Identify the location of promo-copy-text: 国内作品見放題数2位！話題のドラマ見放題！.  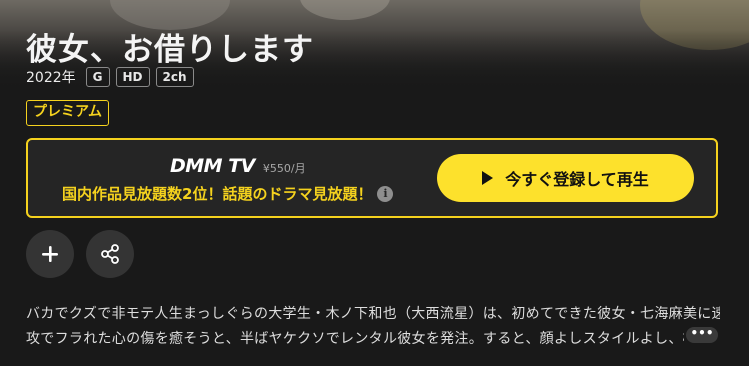
(217, 194).